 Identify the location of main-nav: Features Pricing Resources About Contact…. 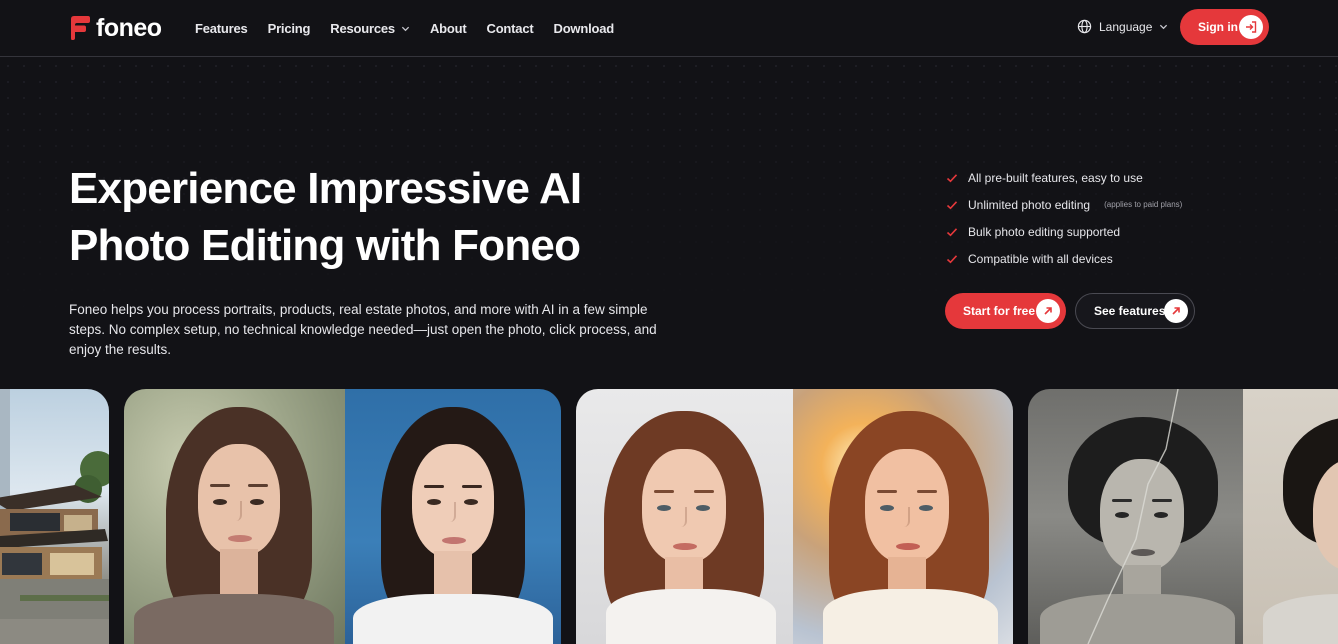
(404, 28).